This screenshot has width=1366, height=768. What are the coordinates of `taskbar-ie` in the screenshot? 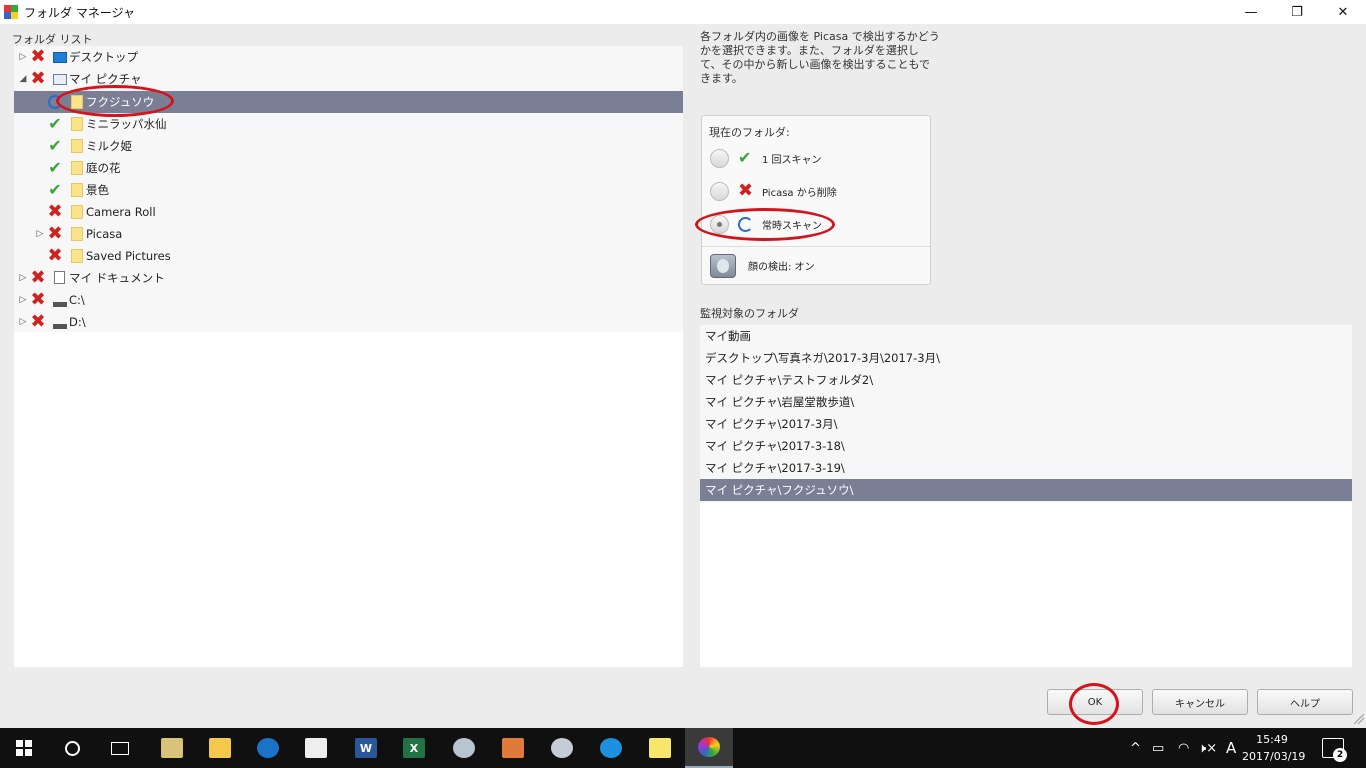 It's located at (611, 748).